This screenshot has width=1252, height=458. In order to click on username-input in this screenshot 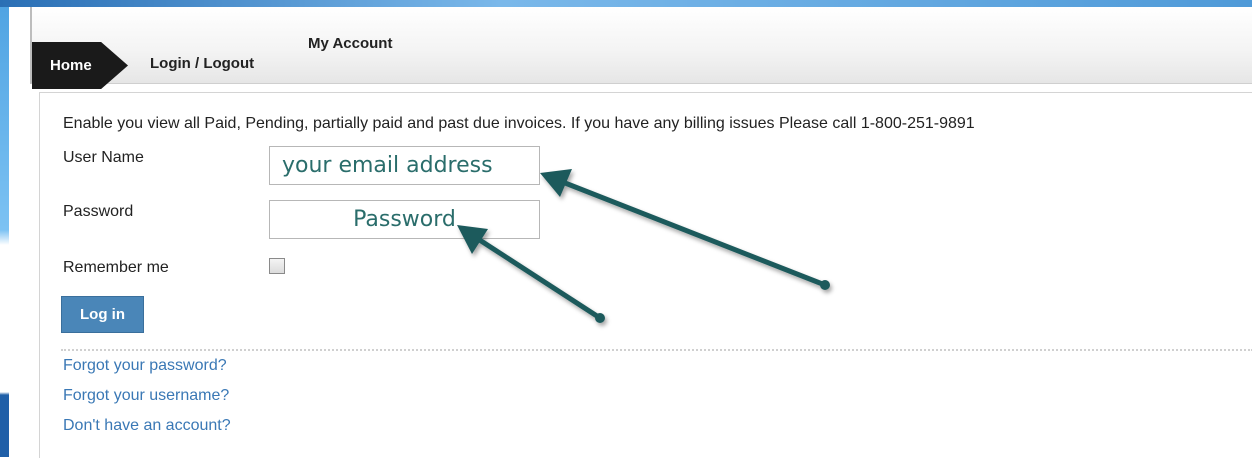, I will do `click(404, 165)`.